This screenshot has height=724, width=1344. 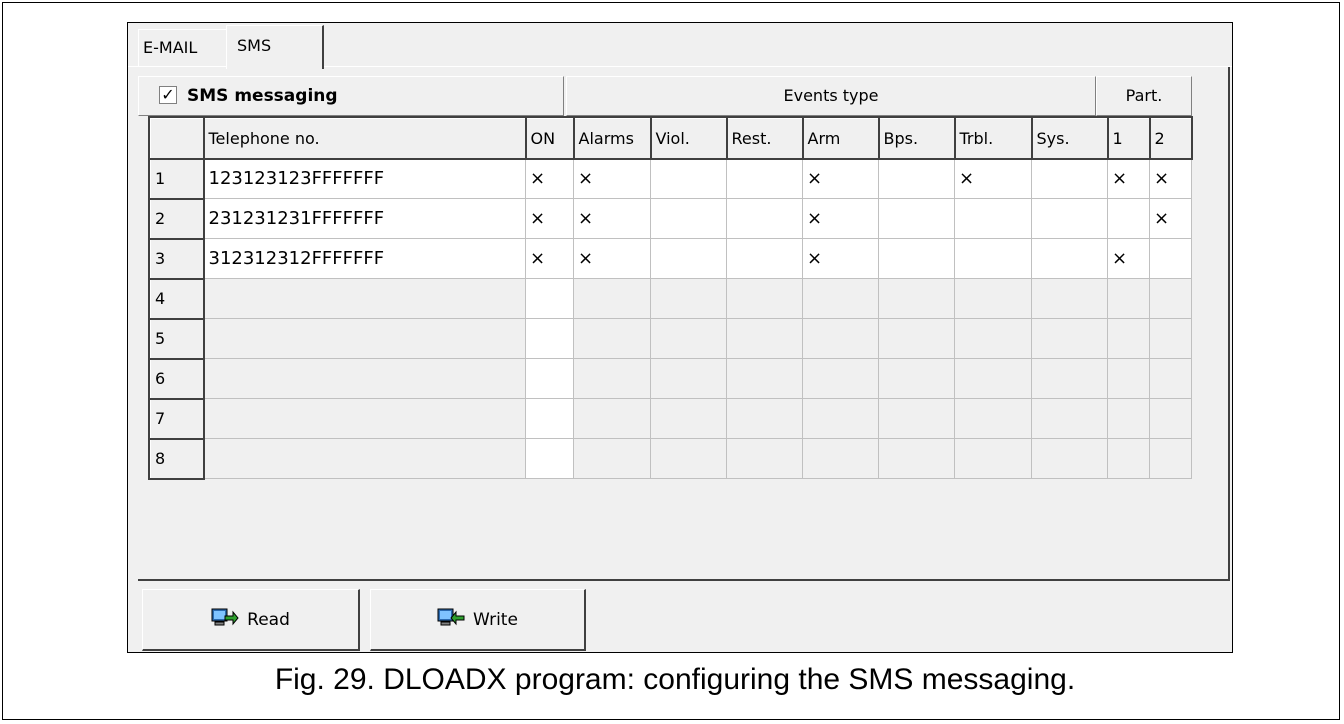 I want to click on sms-messaging-label: SMS messaging, so click(x=262, y=96).